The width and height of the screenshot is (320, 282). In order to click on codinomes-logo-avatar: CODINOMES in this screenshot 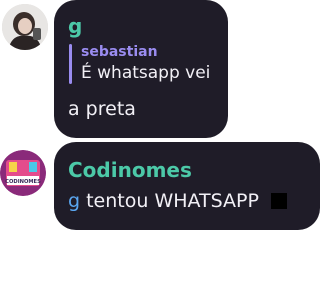, I will do `click(23, 173)`.